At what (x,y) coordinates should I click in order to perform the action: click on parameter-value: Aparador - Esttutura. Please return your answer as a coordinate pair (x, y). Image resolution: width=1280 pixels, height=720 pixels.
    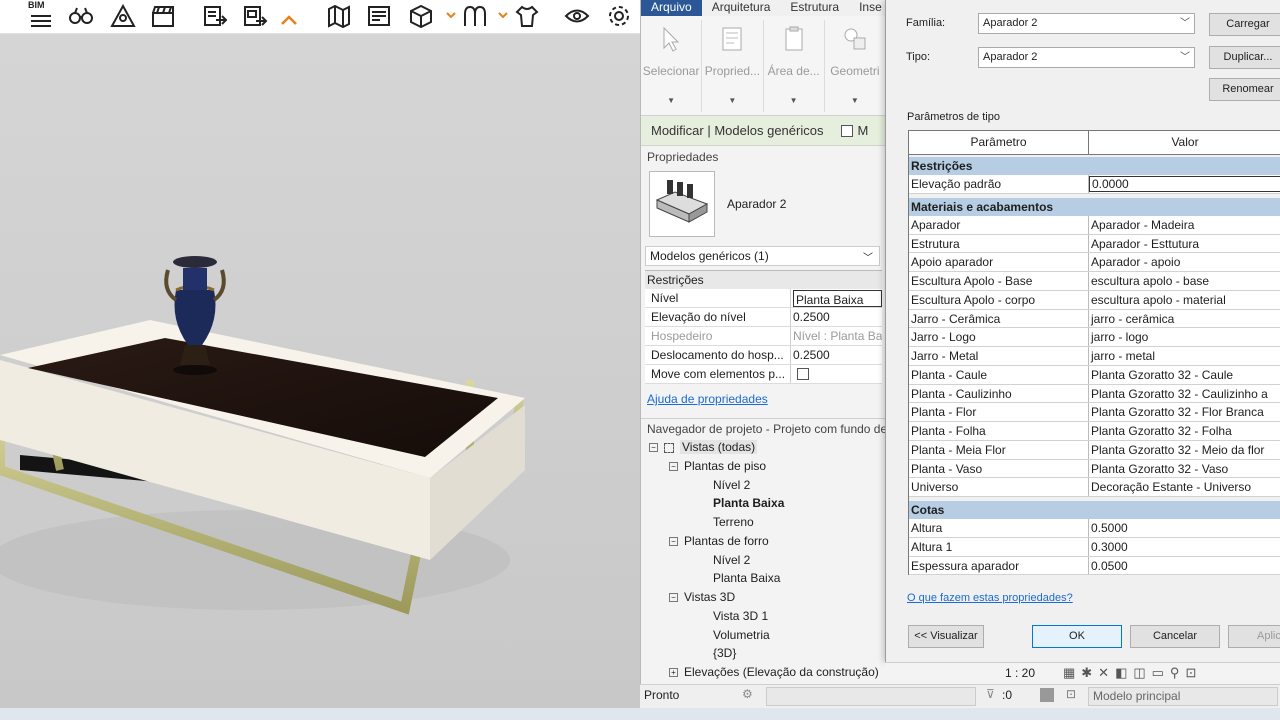
    Looking at the image, I should click on (1184, 244).